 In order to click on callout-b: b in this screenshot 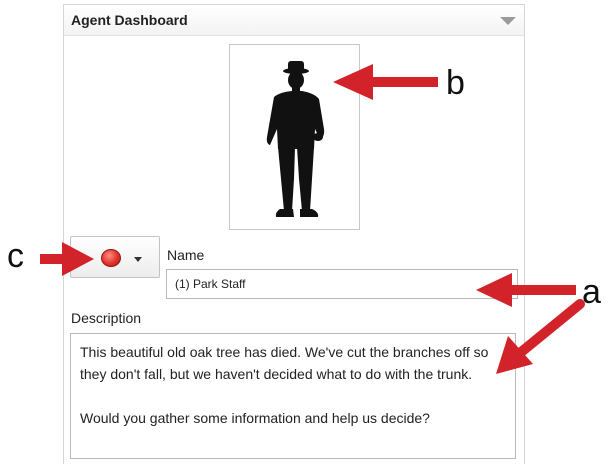, I will do `click(455, 83)`.